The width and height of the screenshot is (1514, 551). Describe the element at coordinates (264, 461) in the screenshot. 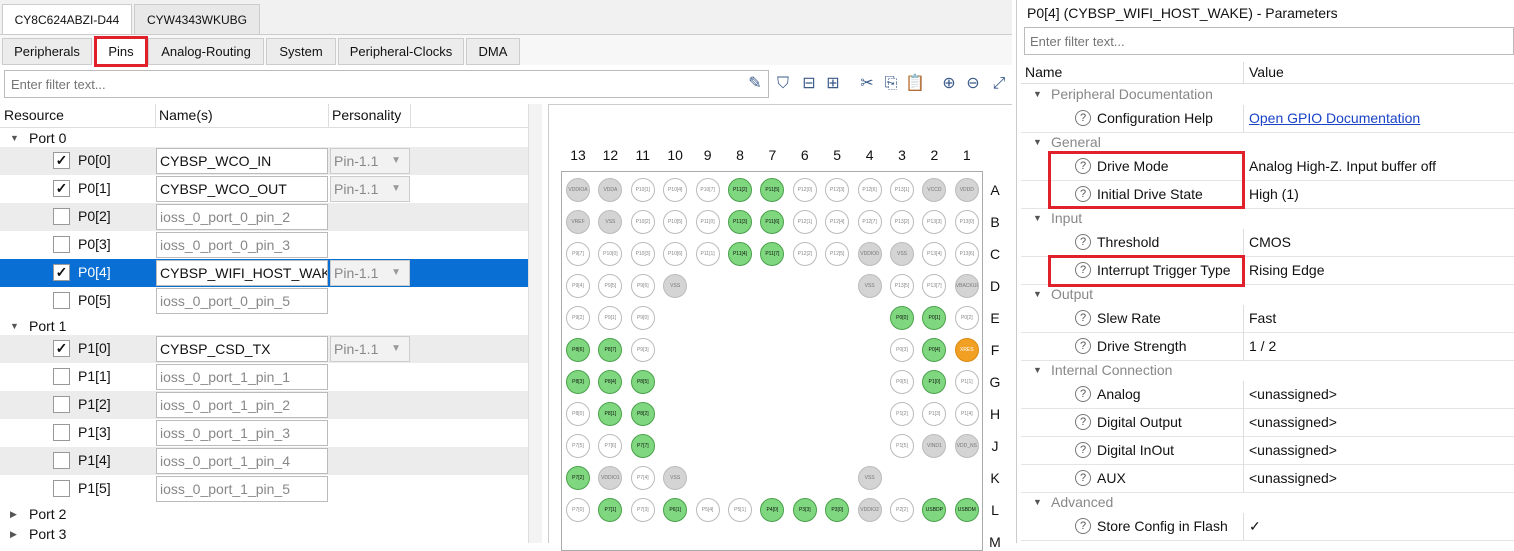

I see `pin-row: P1[4] ioss_0_port_1_pin_4` at that location.